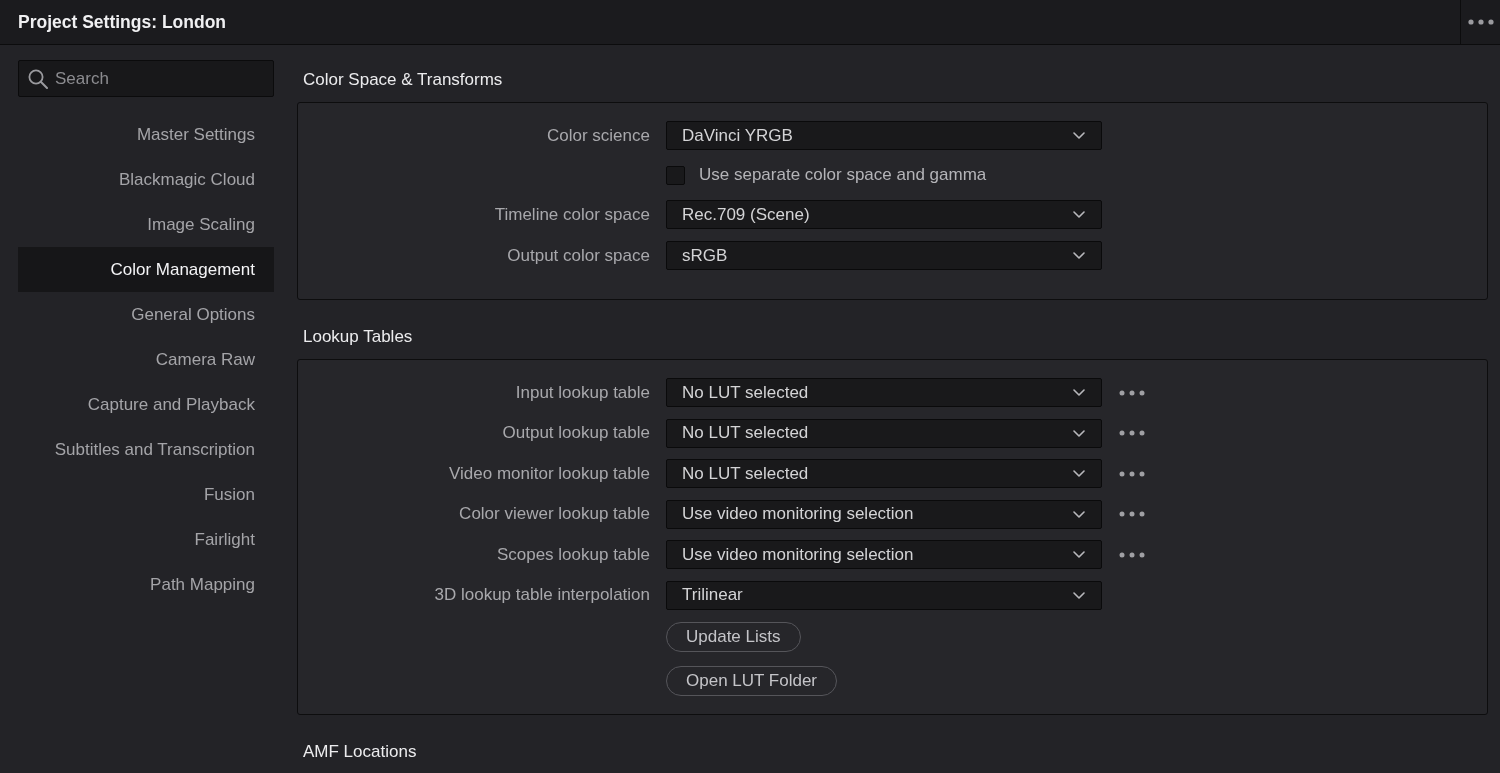 This screenshot has height=773, width=1500. What do you see at coordinates (884, 214) in the screenshot?
I see `dropdown: Rec.709 (Scene)` at bounding box center [884, 214].